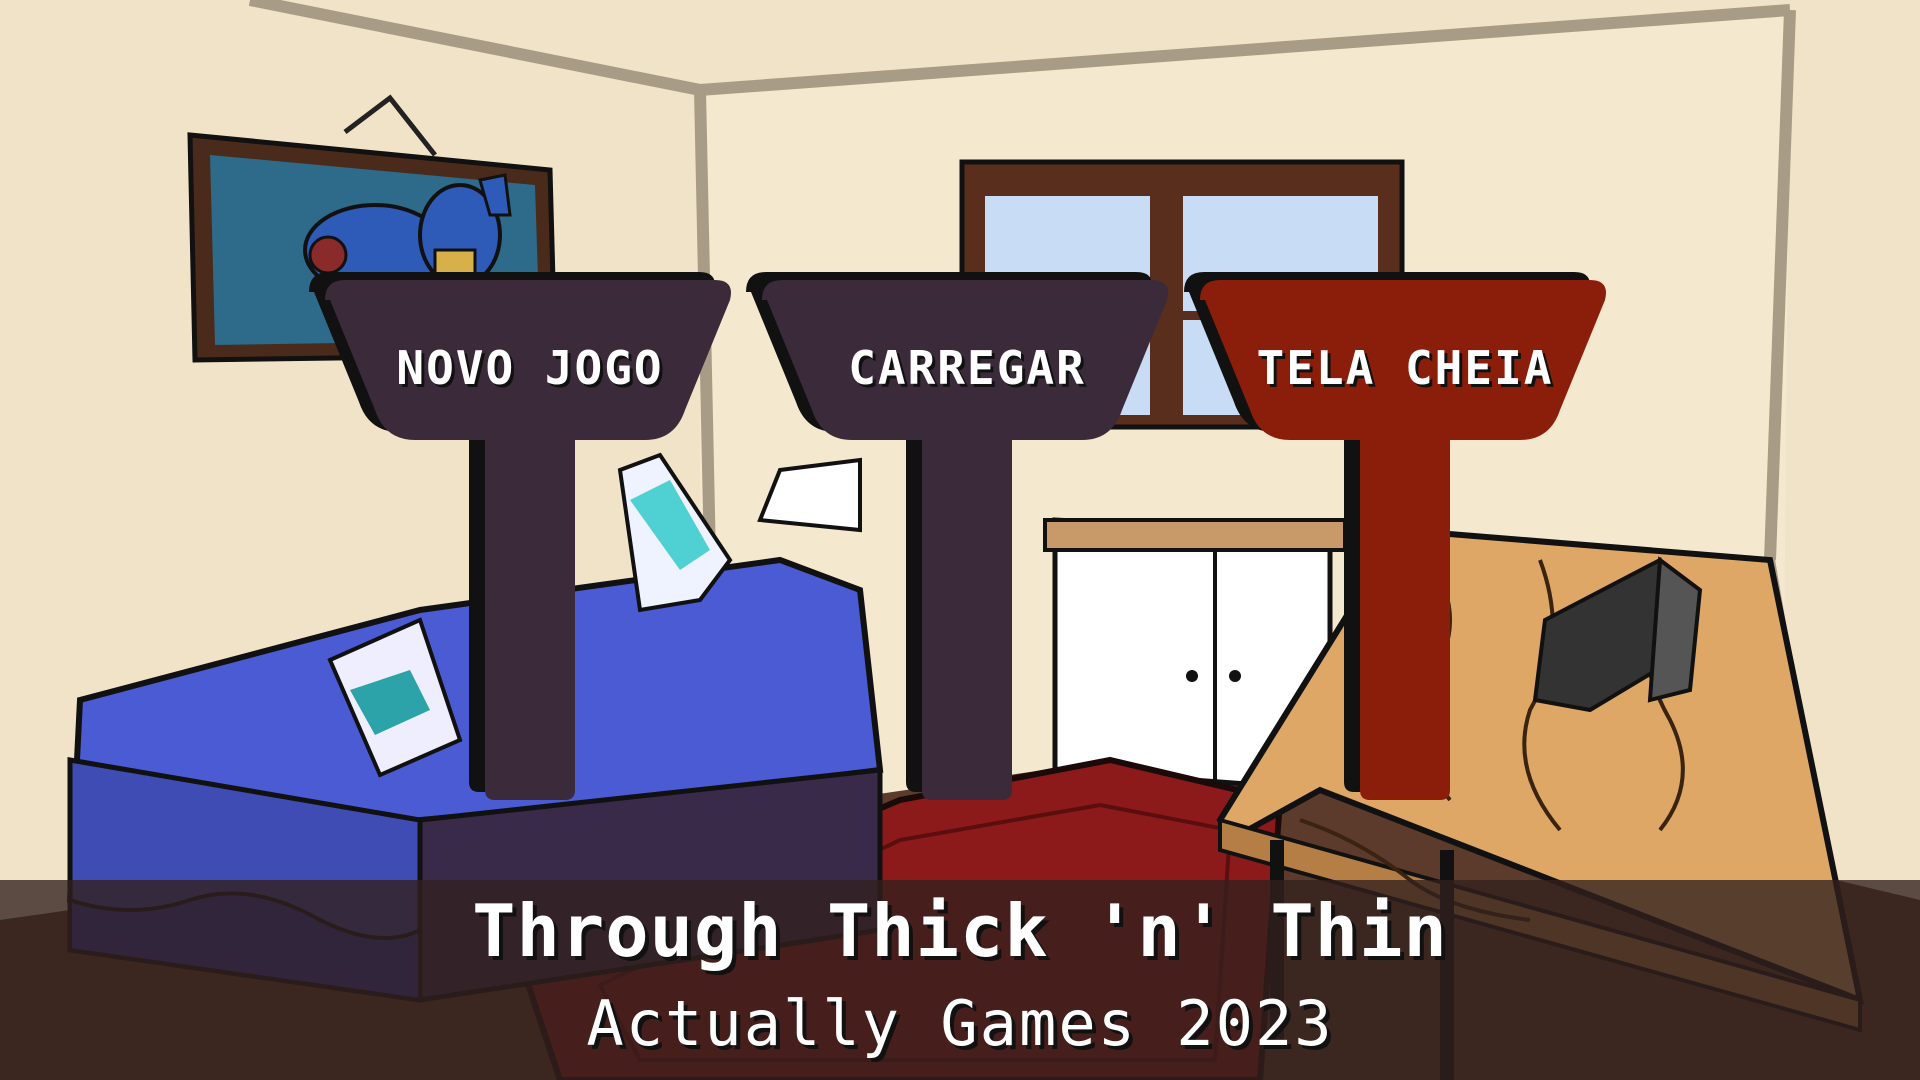 This screenshot has height=1080, width=1920. What do you see at coordinates (530, 368) in the screenshot?
I see `new-game-label: NOVO JOGO` at bounding box center [530, 368].